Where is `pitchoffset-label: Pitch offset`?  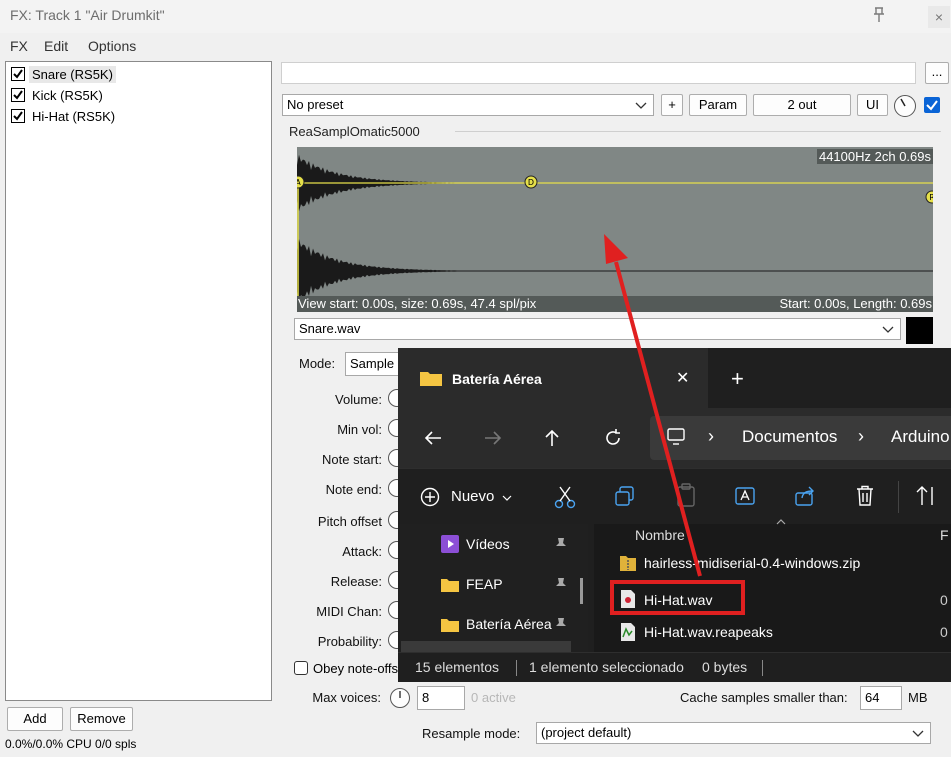
pitchoffset-label: Pitch offset is located at coordinates (349, 521).